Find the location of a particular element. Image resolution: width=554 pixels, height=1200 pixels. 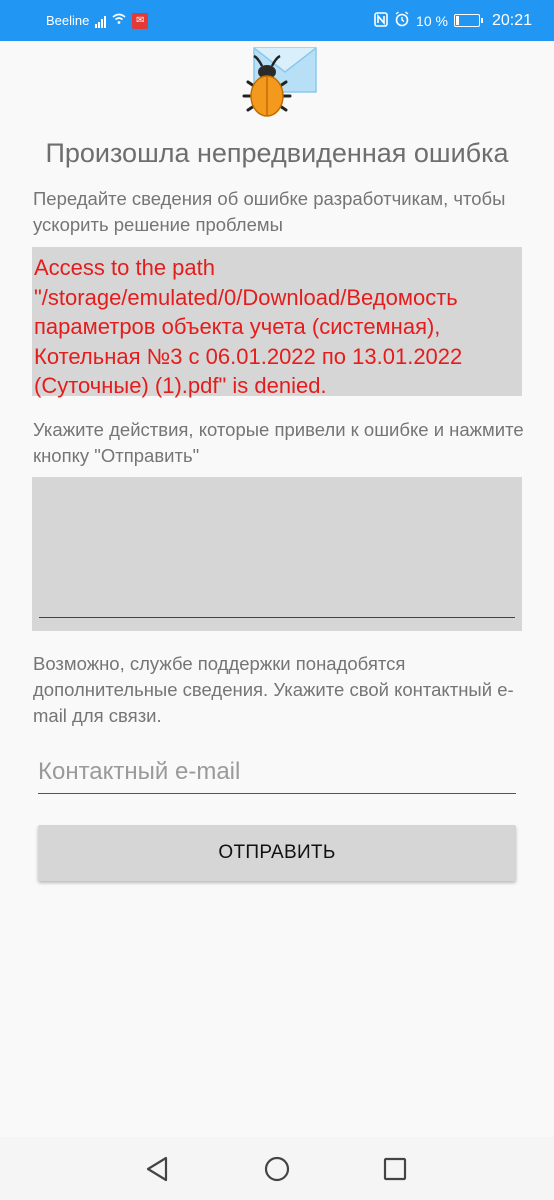

email-field is located at coordinates (277, 773).